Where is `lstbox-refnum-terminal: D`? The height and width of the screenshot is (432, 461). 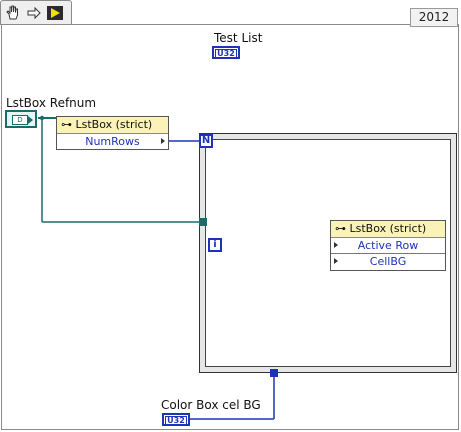 lstbox-refnum-terminal: D is located at coordinates (21, 119).